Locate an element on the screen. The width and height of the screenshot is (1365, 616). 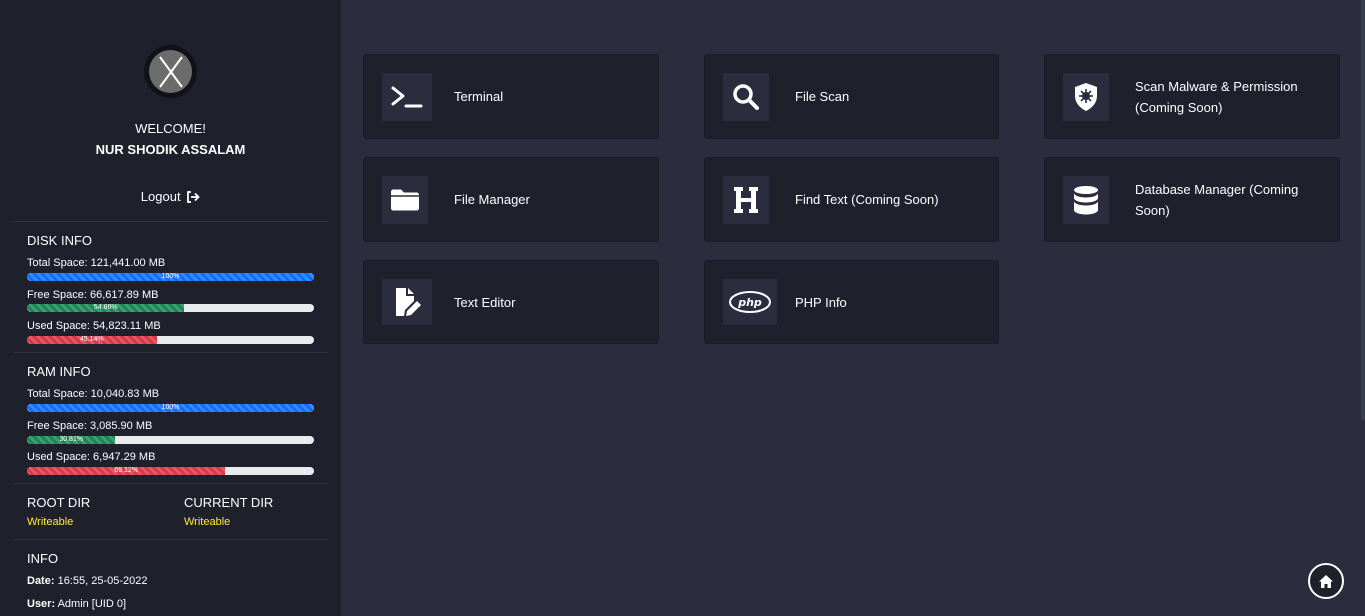
tile-php-info: php PHP Info is located at coordinates (851, 302).